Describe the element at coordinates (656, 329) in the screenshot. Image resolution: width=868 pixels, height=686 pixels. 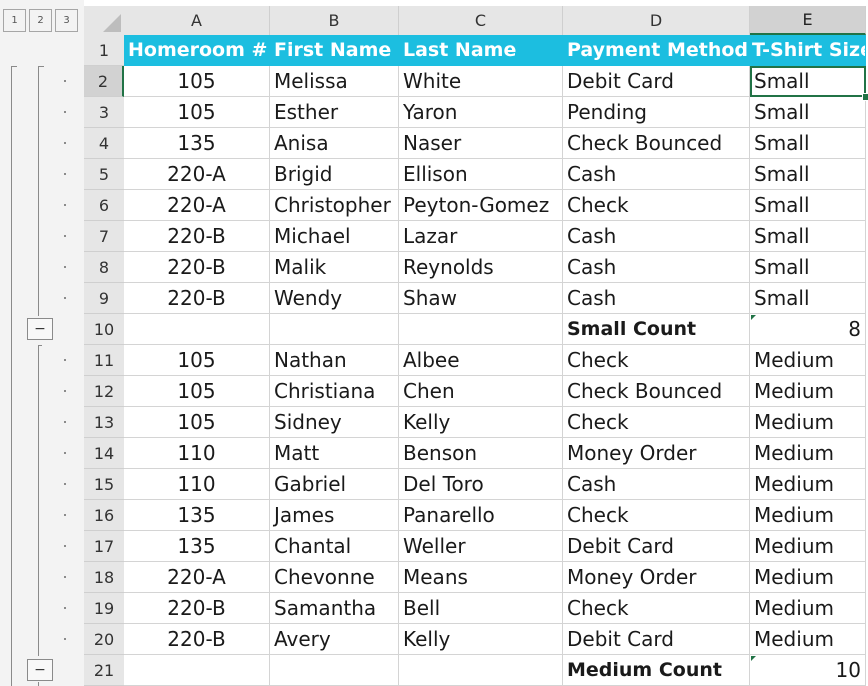
I see `cell-D10: Small Count` at that location.